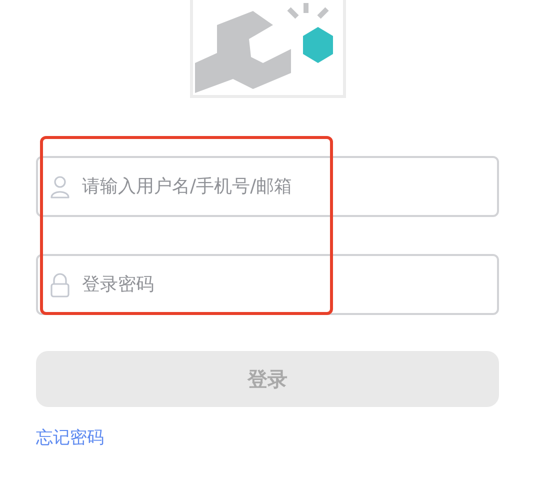 This screenshot has height=478, width=535. What do you see at coordinates (60, 285) in the screenshot?
I see `lock-icon` at bounding box center [60, 285].